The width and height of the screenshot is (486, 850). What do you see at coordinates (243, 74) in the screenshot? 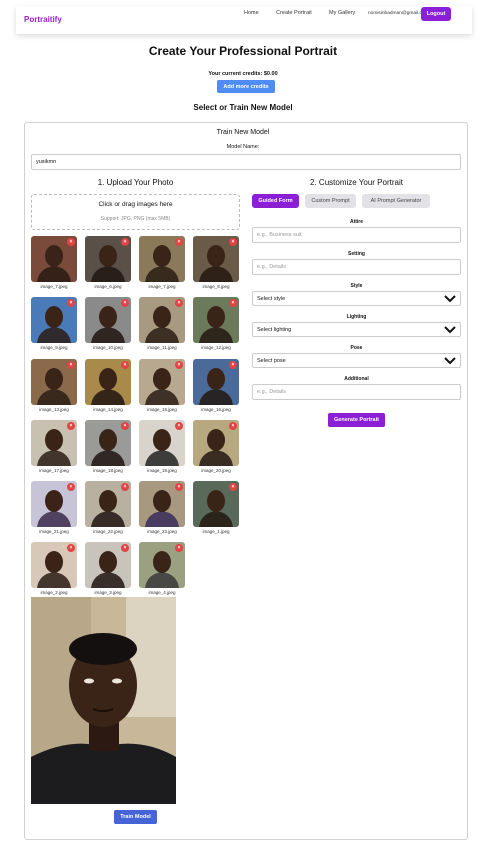
I see `credits-text: Your current credits: $0.00` at bounding box center [243, 74].